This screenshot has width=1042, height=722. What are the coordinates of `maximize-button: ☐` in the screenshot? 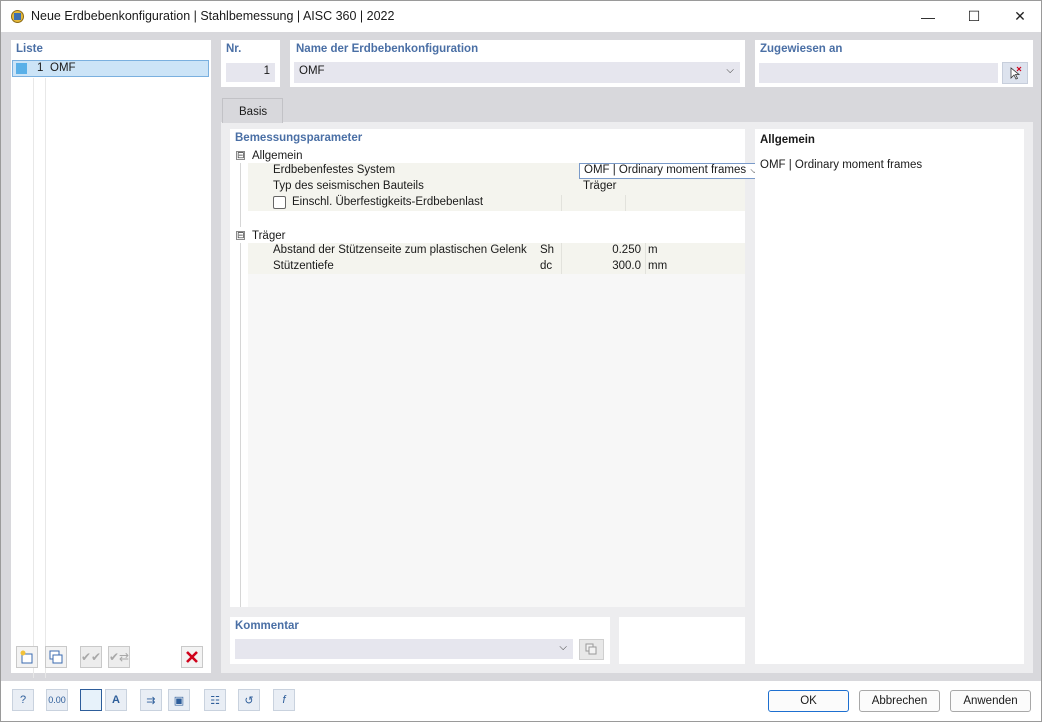 It's located at (974, 16).